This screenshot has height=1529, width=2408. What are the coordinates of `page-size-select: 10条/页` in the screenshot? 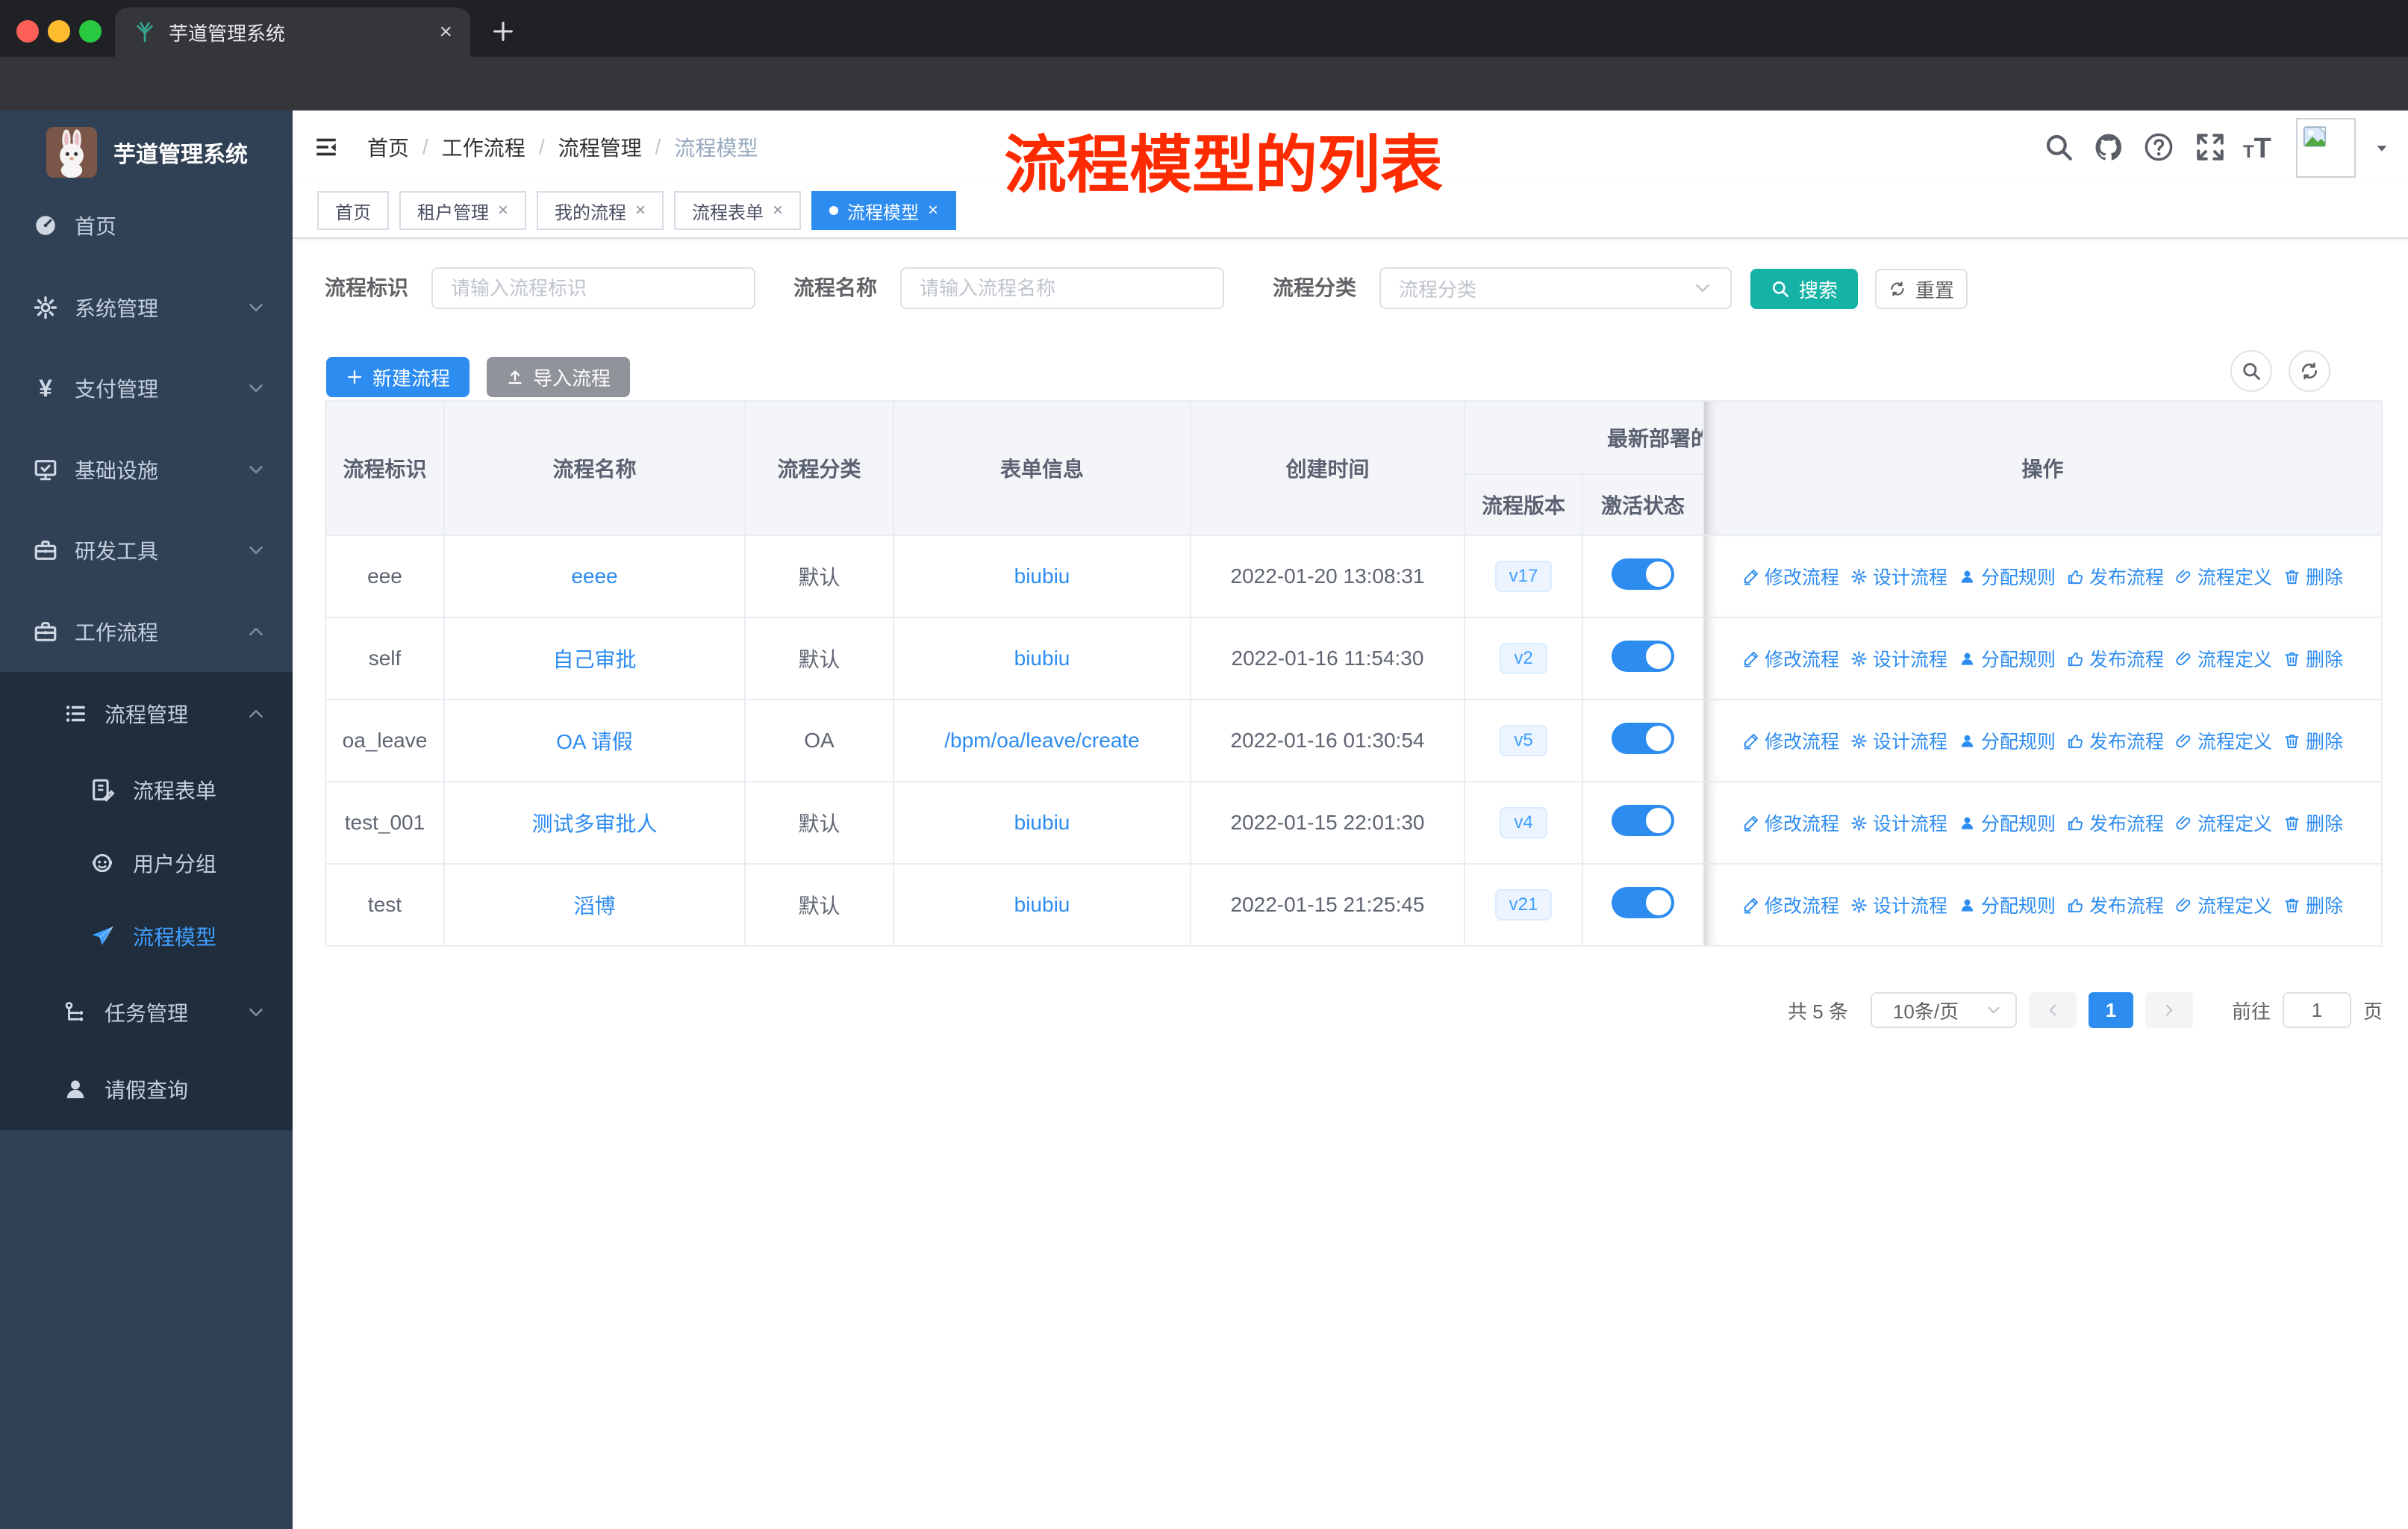 It's located at (1943, 1010).